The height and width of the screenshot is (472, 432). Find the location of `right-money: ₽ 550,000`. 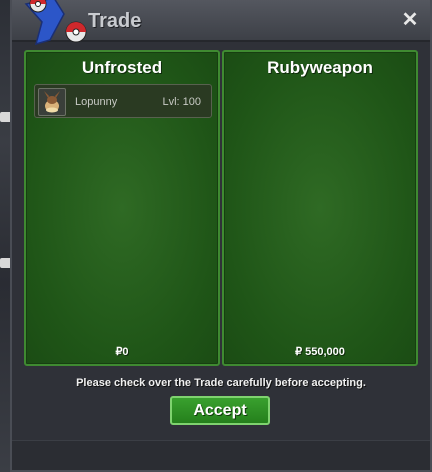

right-money: ₽ 550,000 is located at coordinates (320, 352).